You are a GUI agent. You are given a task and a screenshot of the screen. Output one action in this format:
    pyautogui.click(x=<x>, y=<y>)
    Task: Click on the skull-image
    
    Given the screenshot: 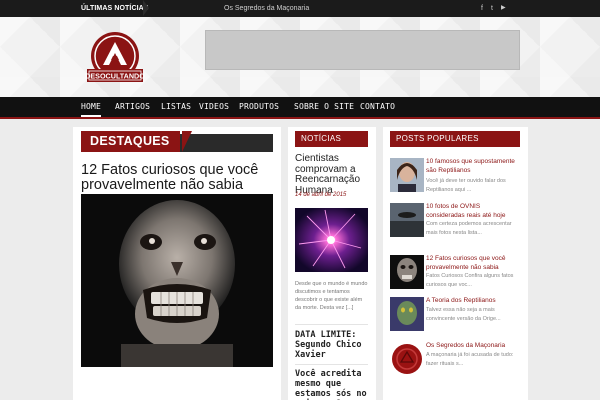 What is the action you would take?
    pyautogui.click(x=177, y=280)
    